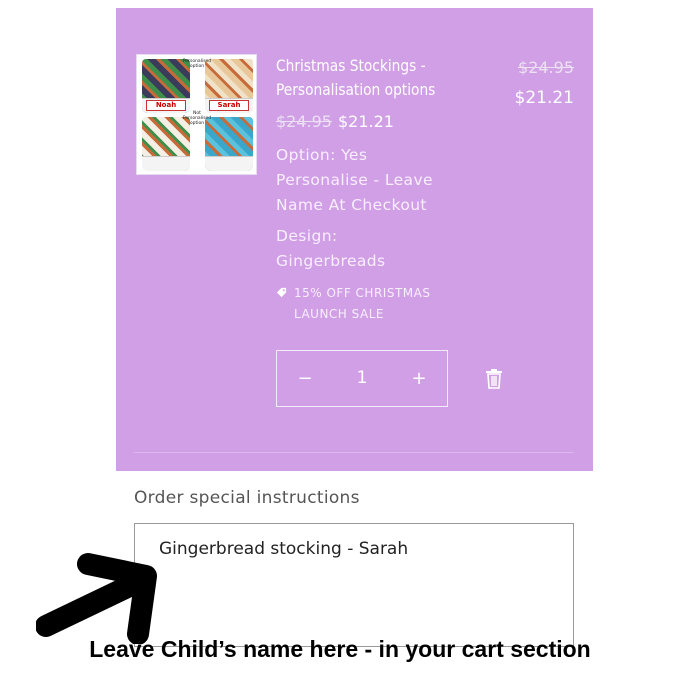 The height and width of the screenshot is (680, 680). Describe the element at coordinates (354, 585) in the screenshot. I see `order-instructions-textarea: Gingerbread stocking - Sarah` at that location.